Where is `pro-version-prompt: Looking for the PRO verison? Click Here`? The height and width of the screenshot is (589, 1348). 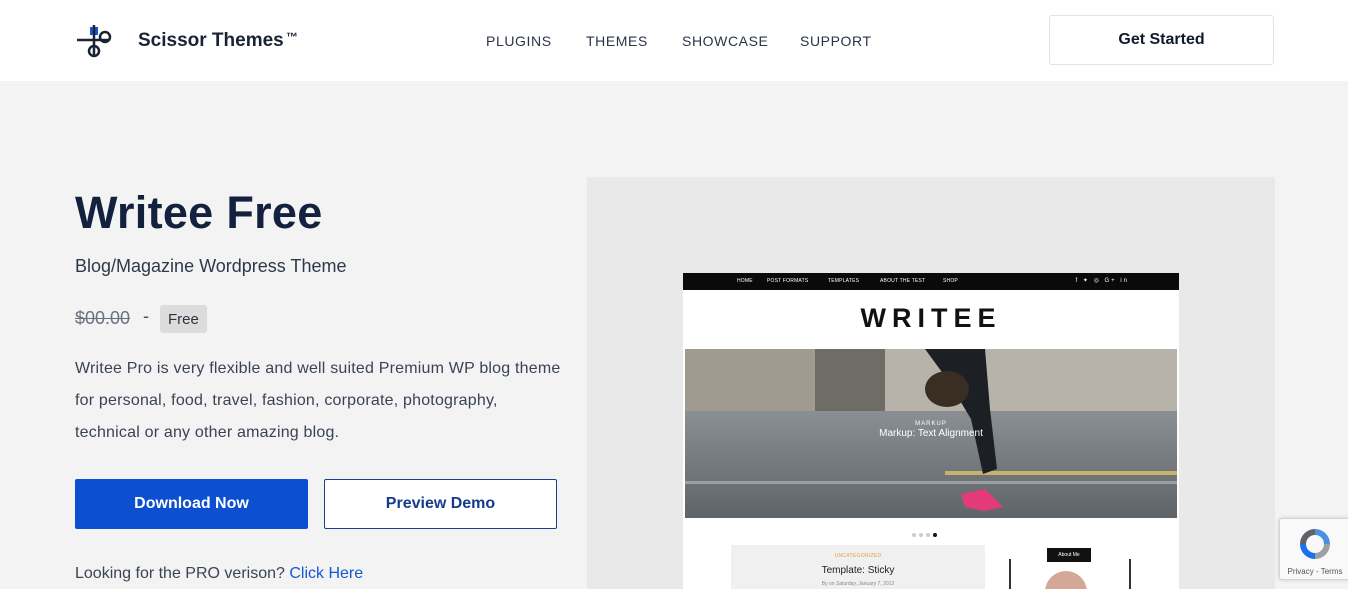
pro-version-prompt: Looking for the PRO verison? Click Here is located at coordinates (219, 574).